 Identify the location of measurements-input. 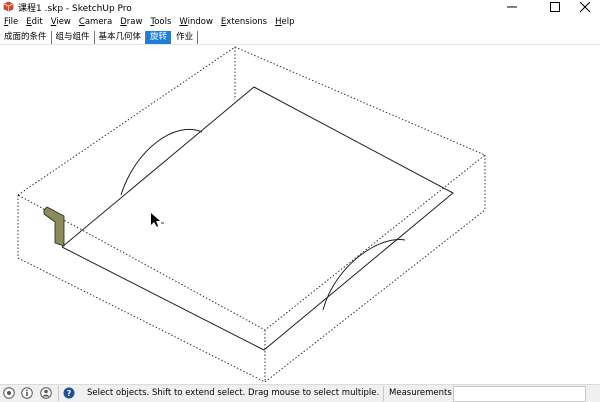
(519, 394).